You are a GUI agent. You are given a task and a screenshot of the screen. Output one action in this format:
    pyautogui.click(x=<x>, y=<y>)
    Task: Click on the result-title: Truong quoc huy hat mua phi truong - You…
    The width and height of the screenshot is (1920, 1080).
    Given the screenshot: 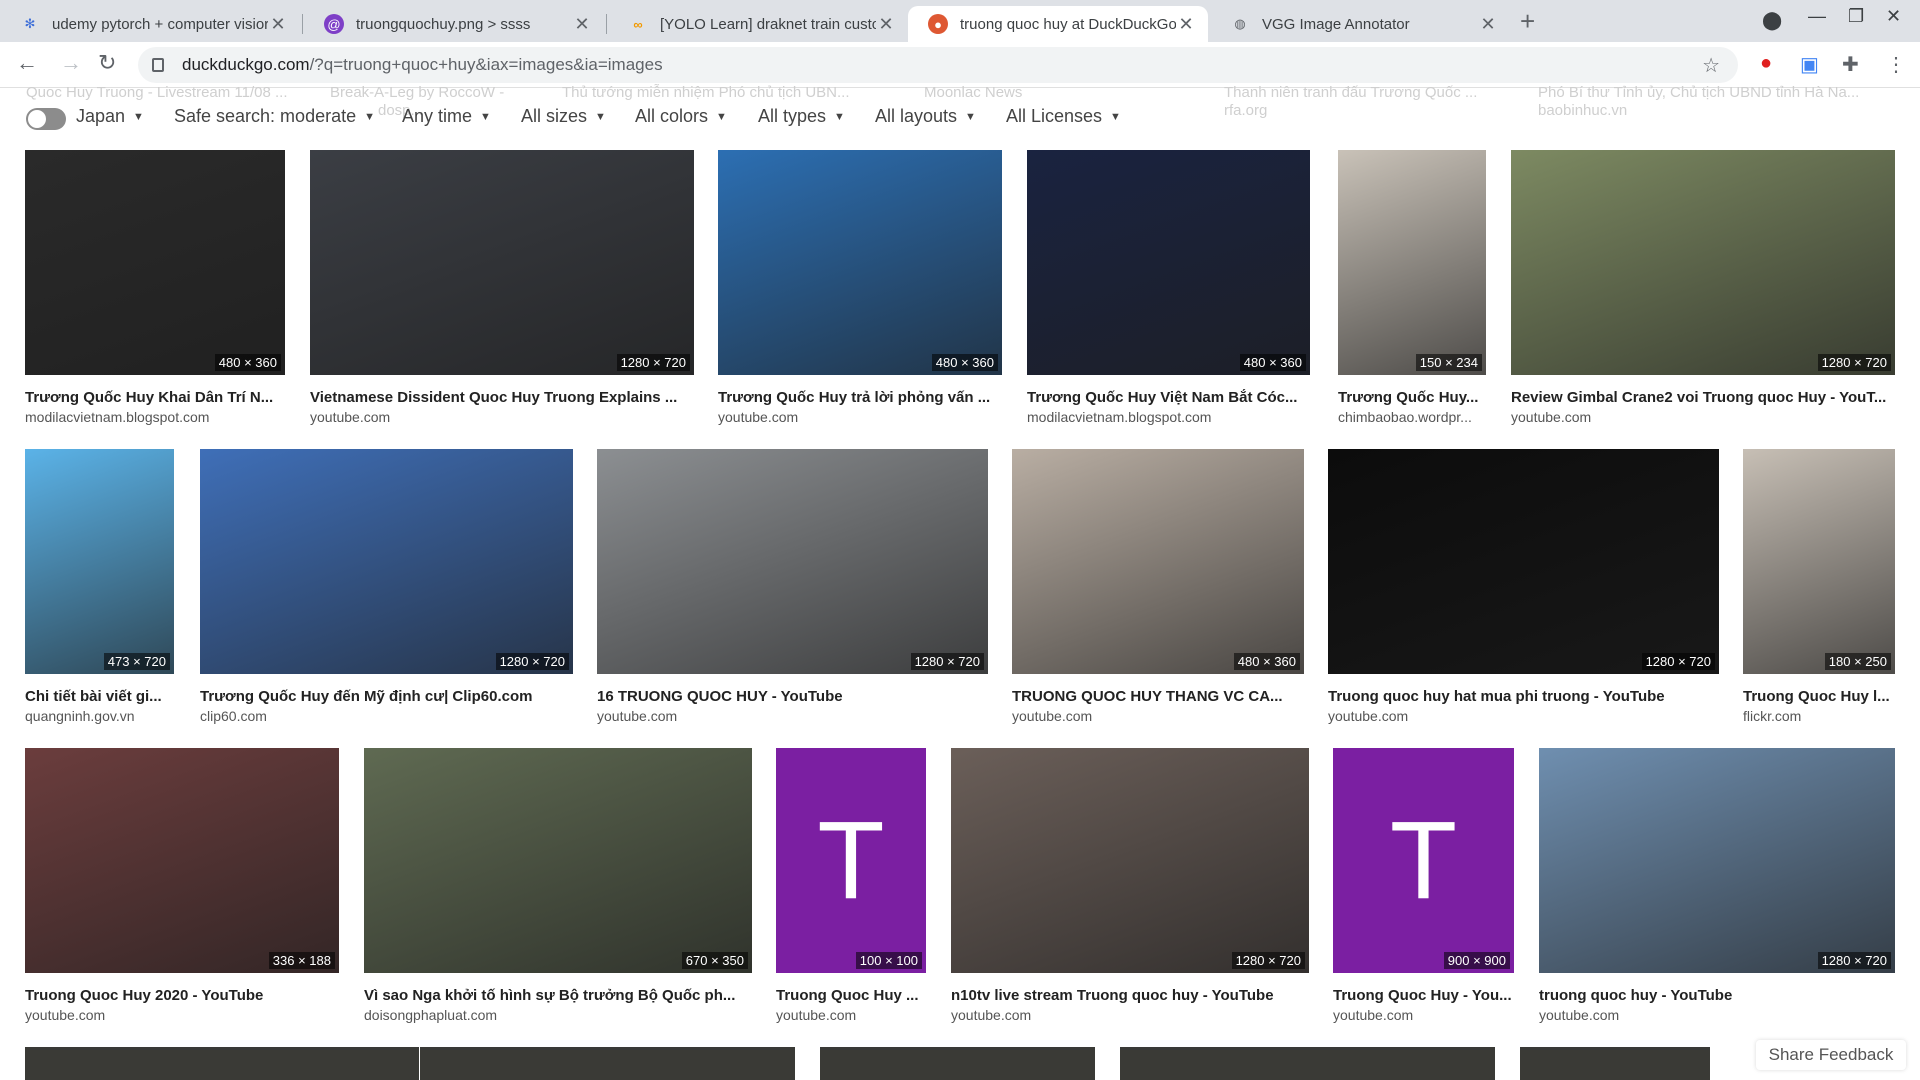 What is the action you would take?
    pyautogui.click(x=1523, y=696)
    